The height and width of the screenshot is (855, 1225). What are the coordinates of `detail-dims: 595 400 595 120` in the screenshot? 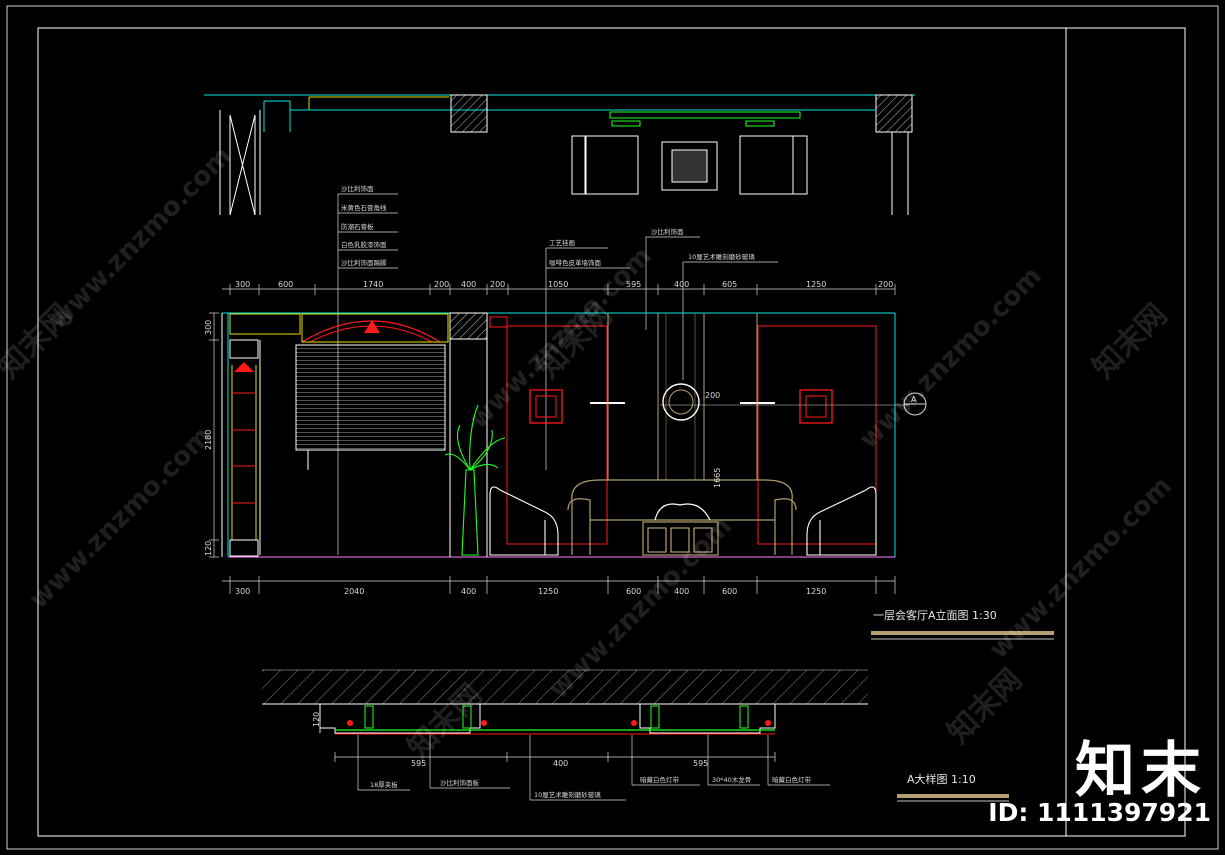 It's located at (510, 740).